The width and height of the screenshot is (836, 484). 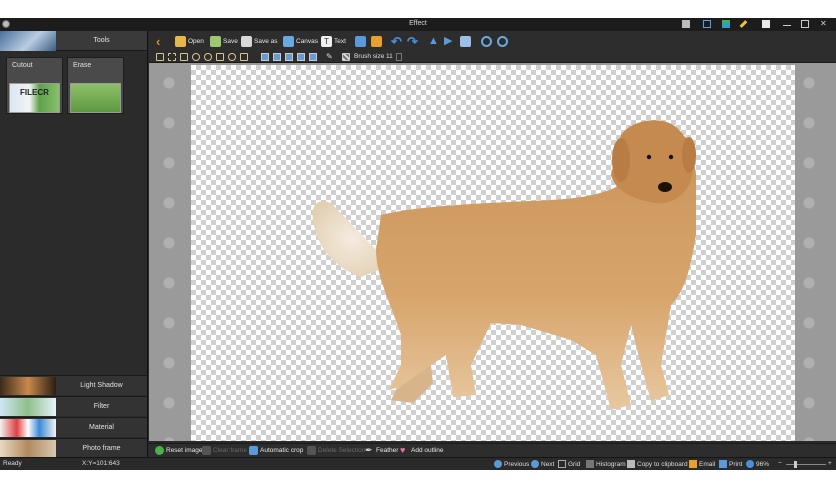 What do you see at coordinates (313, 57) in the screenshot?
I see `mode-invert-icon` at bounding box center [313, 57].